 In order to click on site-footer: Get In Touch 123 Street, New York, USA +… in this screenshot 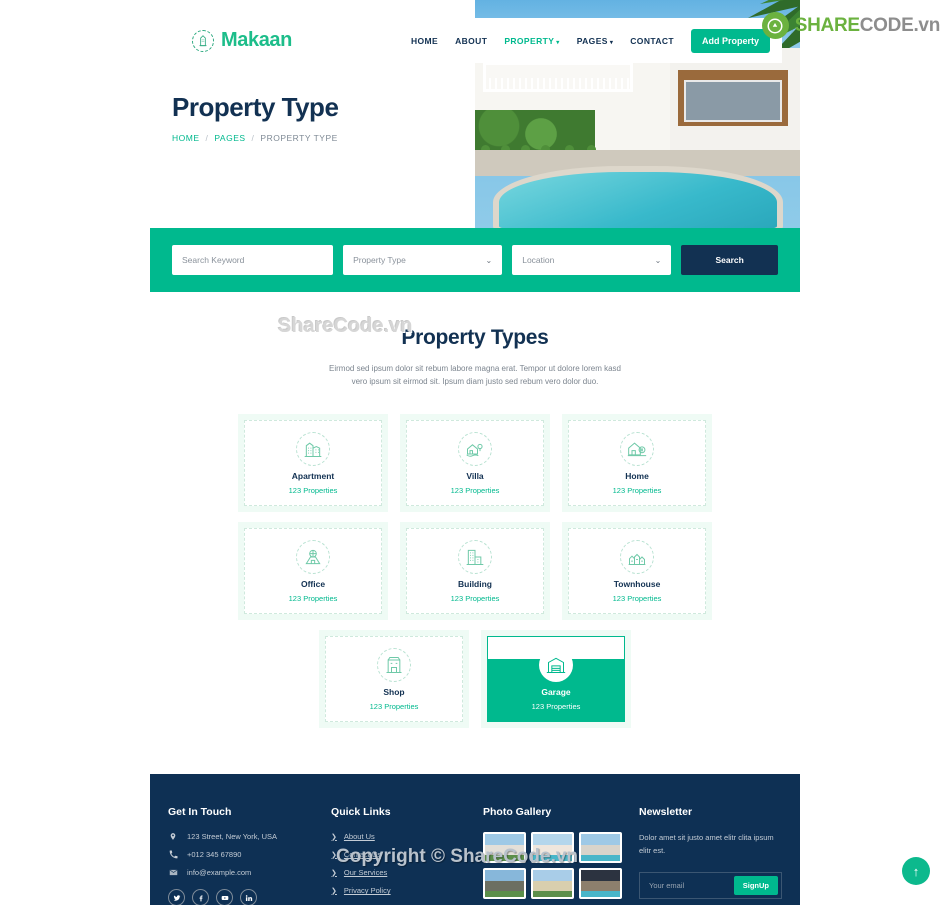, I will do `click(475, 839)`.